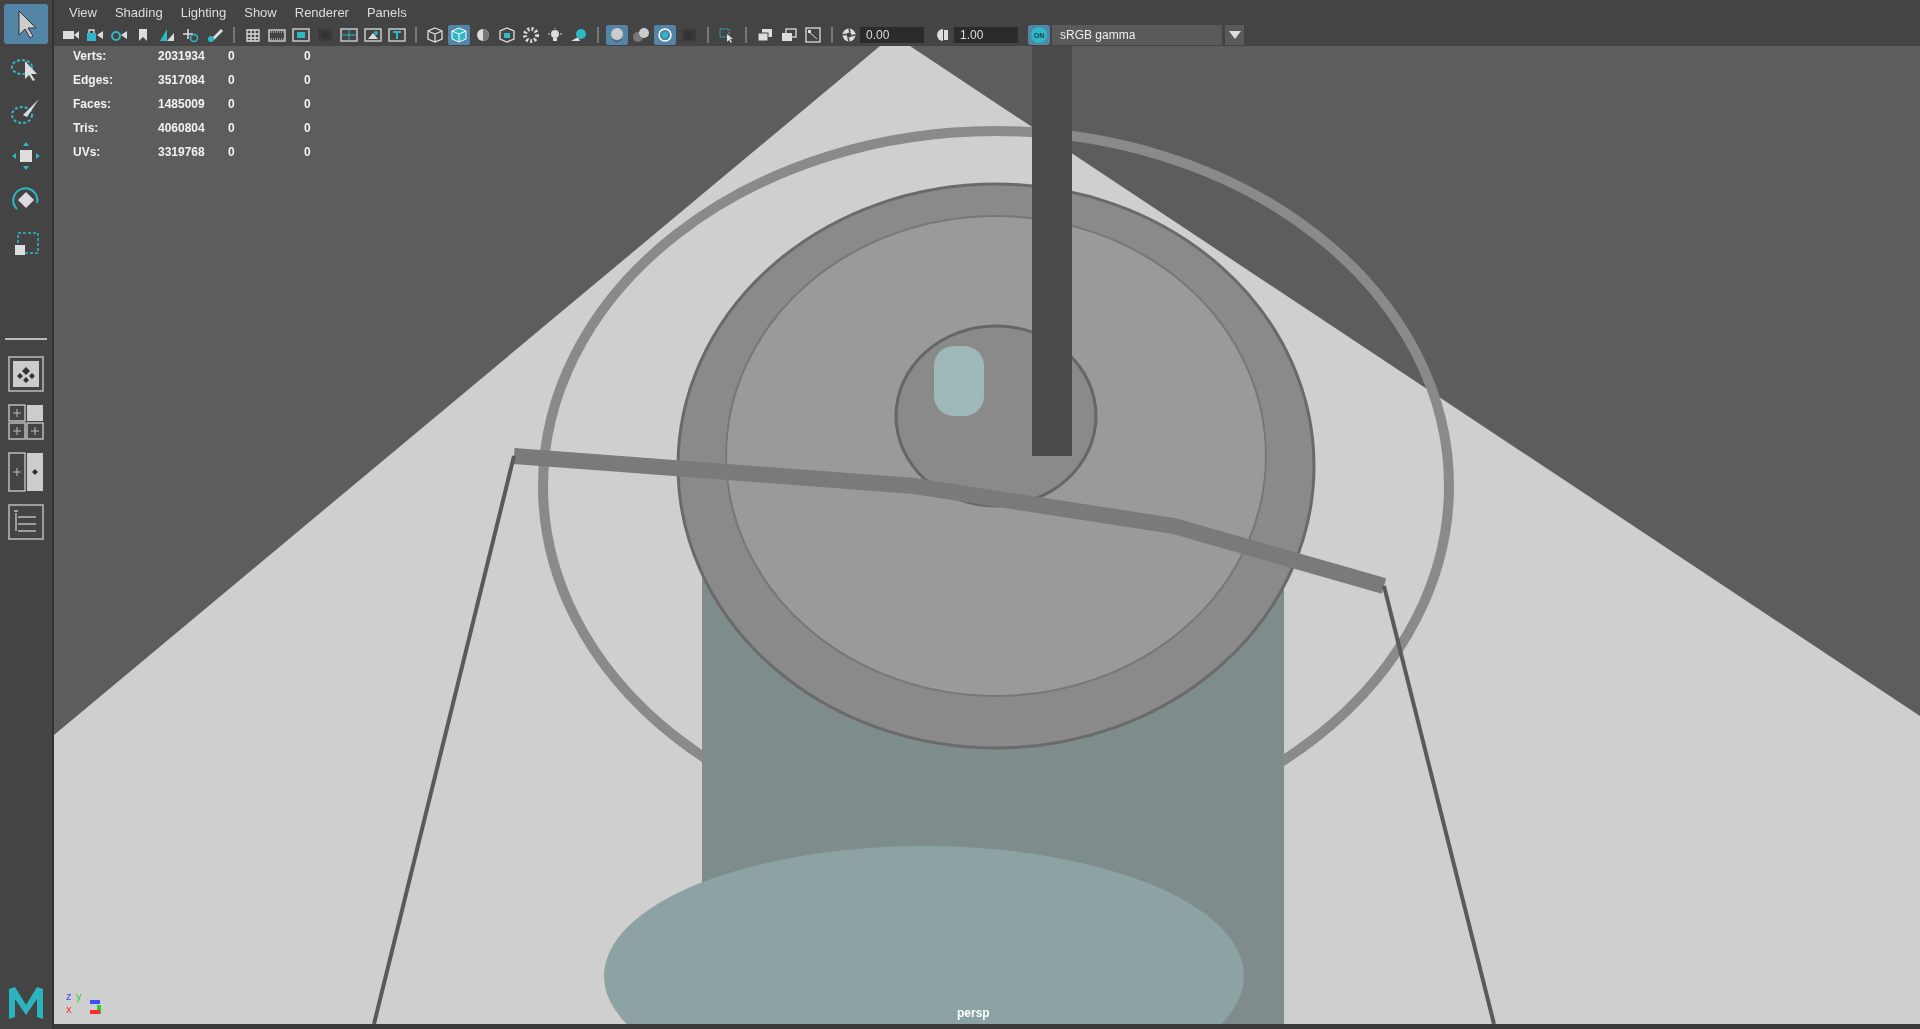 The height and width of the screenshot is (1029, 1920). Describe the element at coordinates (1137, 35) in the screenshot. I see `view-transform-dropdown: sRGB gamma` at that location.